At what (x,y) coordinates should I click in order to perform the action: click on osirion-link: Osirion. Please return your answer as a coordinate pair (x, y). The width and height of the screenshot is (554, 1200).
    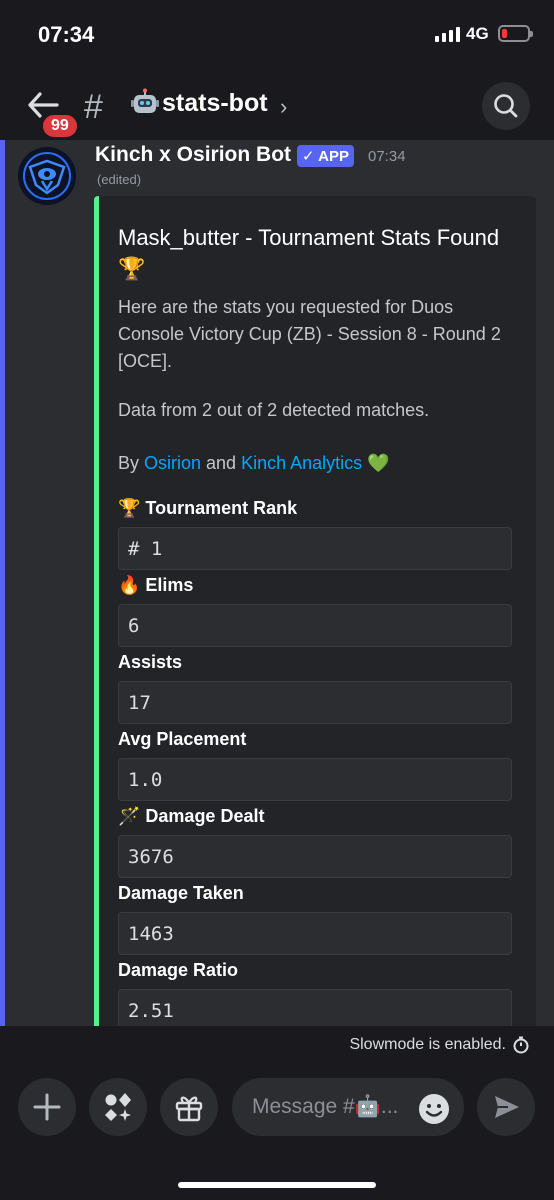
    Looking at the image, I should click on (172, 463).